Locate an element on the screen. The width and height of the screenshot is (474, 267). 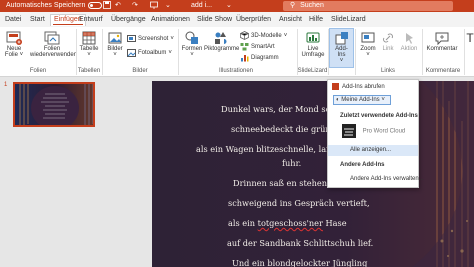
live-poll-button: Live Umfrage is located at coordinates (313, 44).